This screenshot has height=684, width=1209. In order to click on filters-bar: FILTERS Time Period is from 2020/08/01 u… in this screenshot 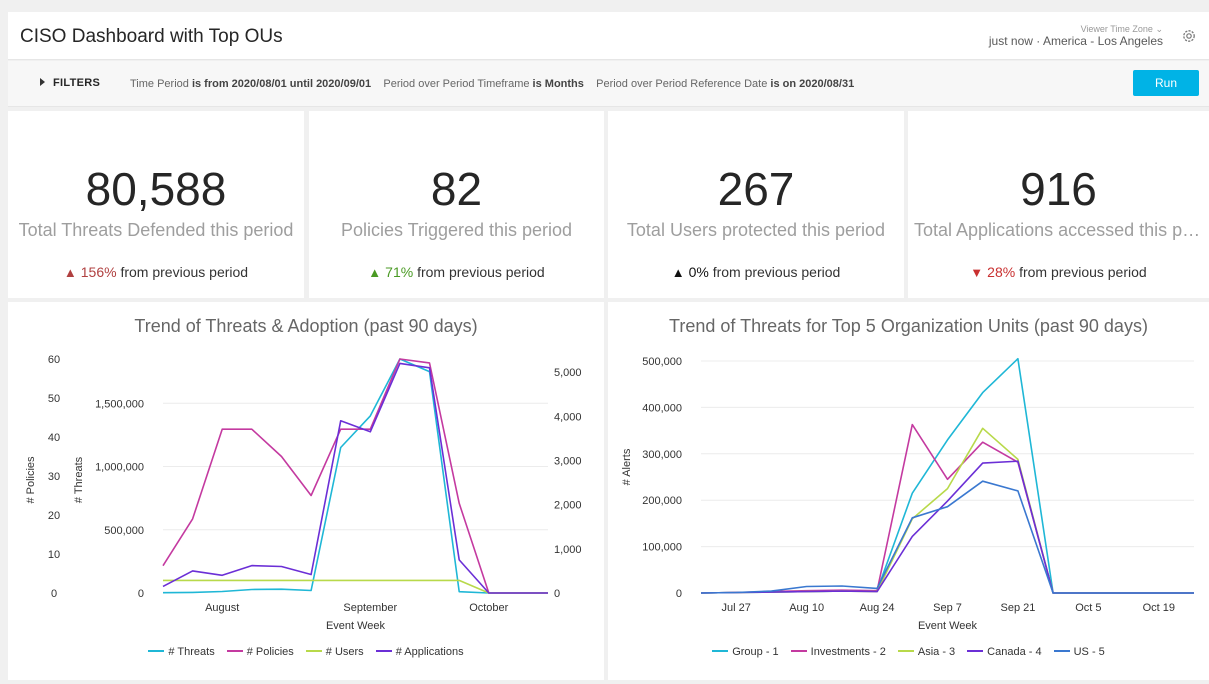, I will do `click(608, 84)`.